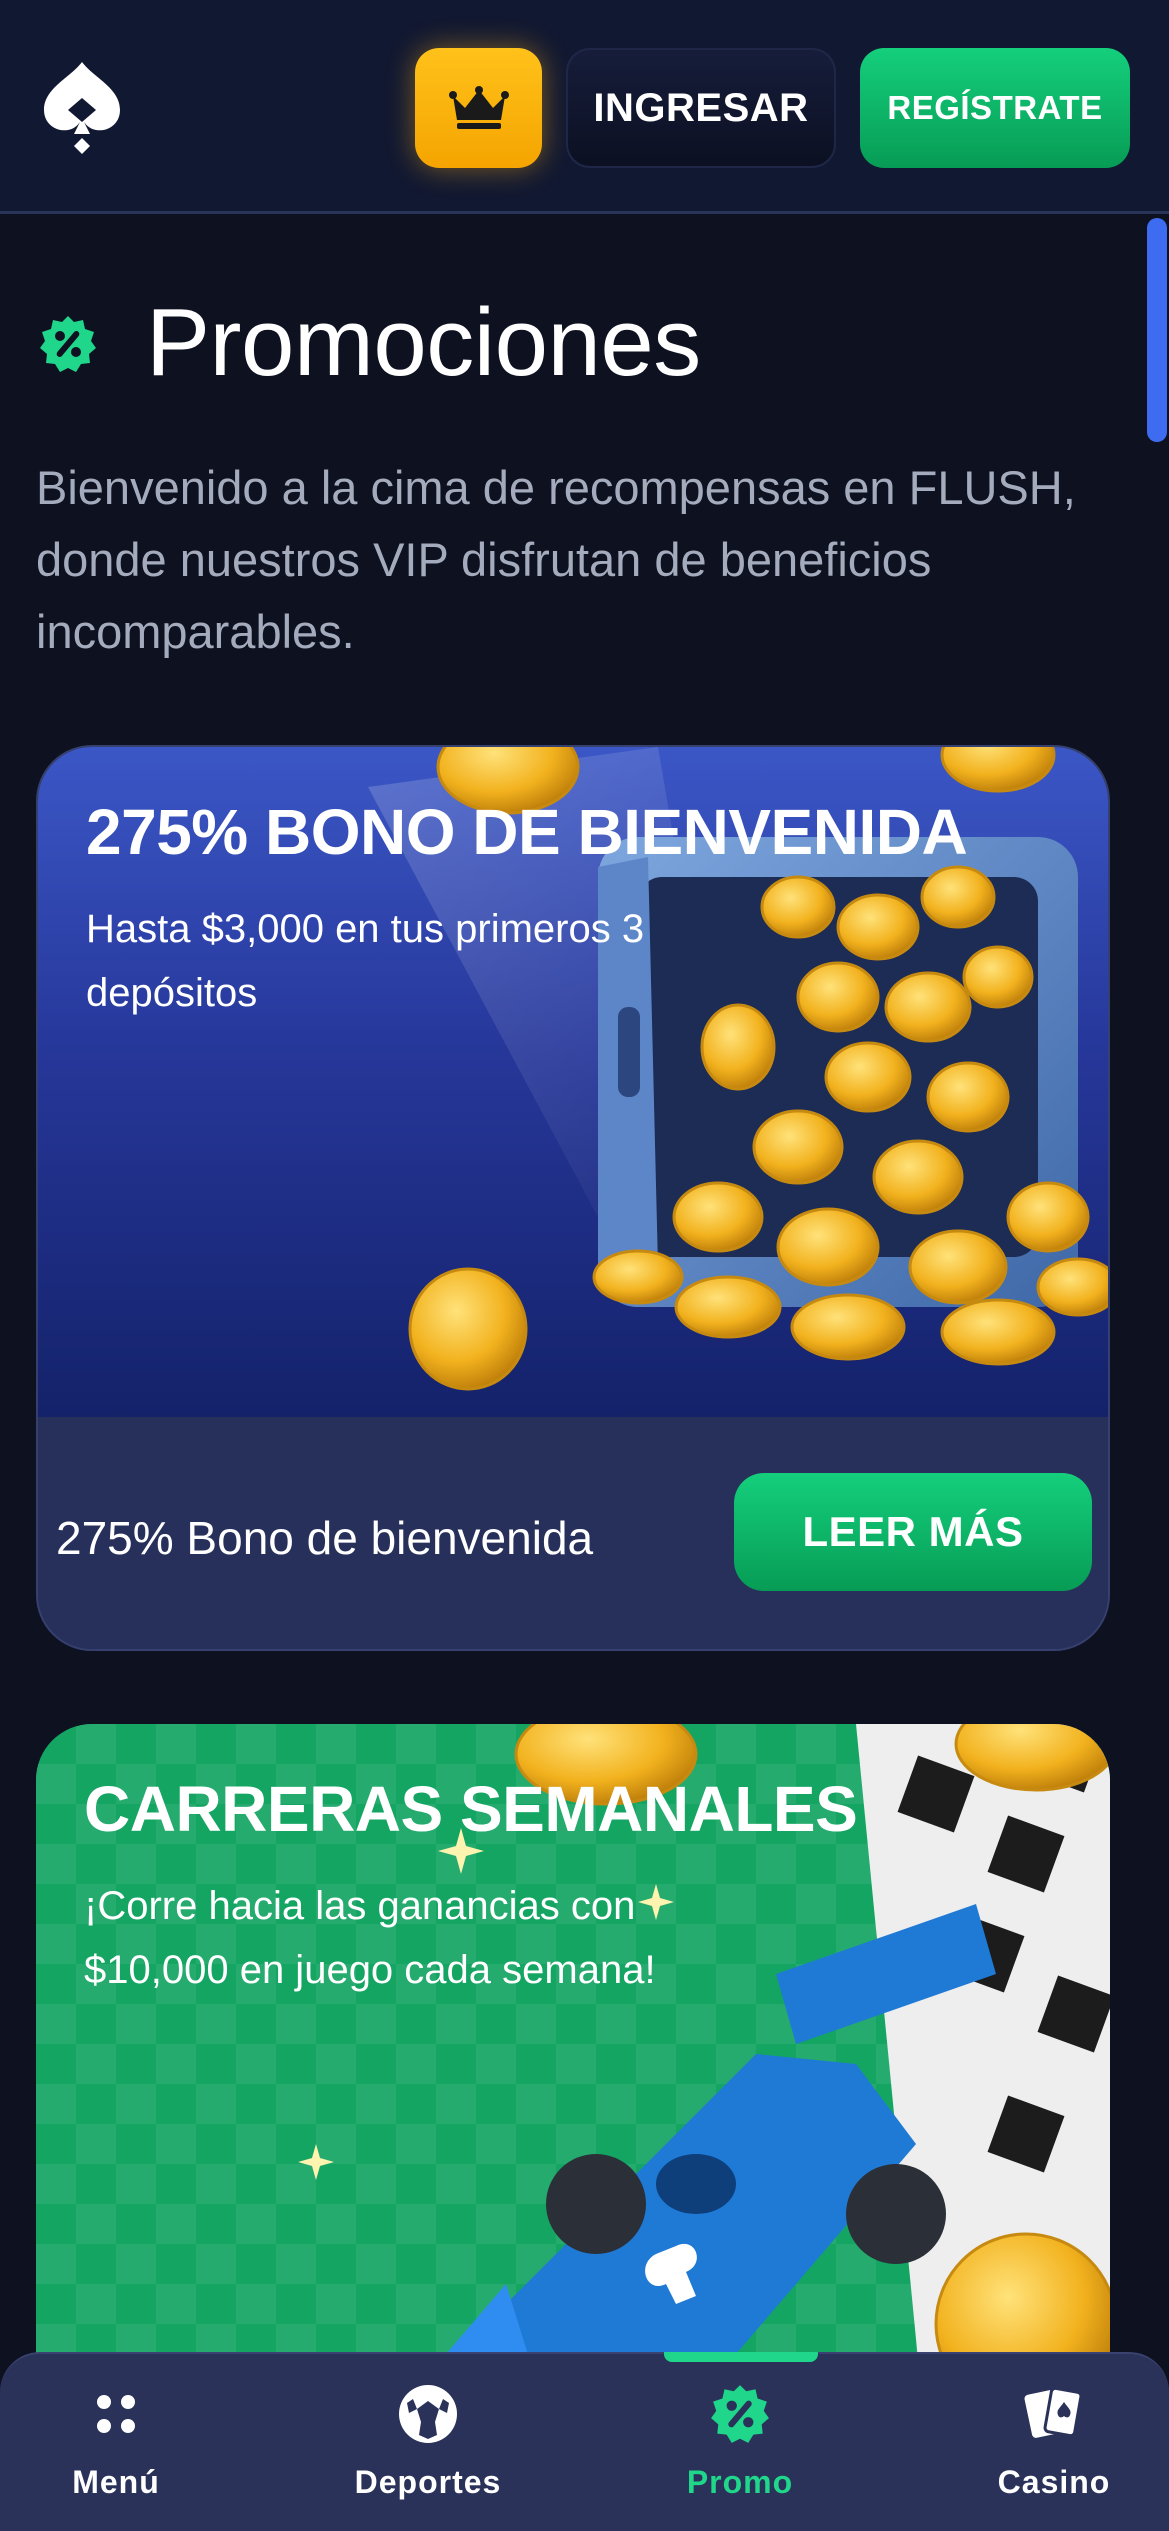 The width and height of the screenshot is (1169, 2531). What do you see at coordinates (116, 2447) in the screenshot?
I see `nav-item-menu: Menú` at bounding box center [116, 2447].